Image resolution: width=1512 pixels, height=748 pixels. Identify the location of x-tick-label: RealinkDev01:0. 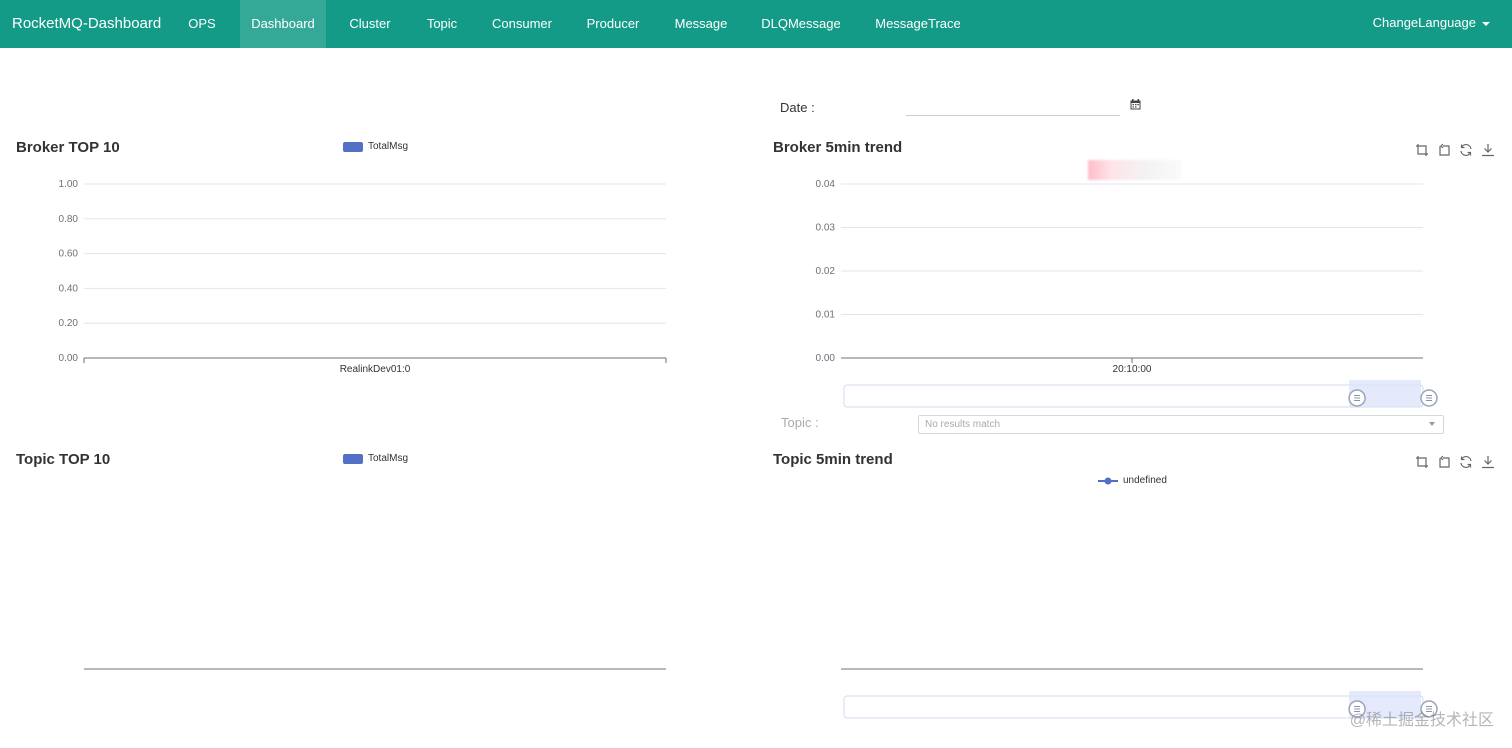
(375, 369).